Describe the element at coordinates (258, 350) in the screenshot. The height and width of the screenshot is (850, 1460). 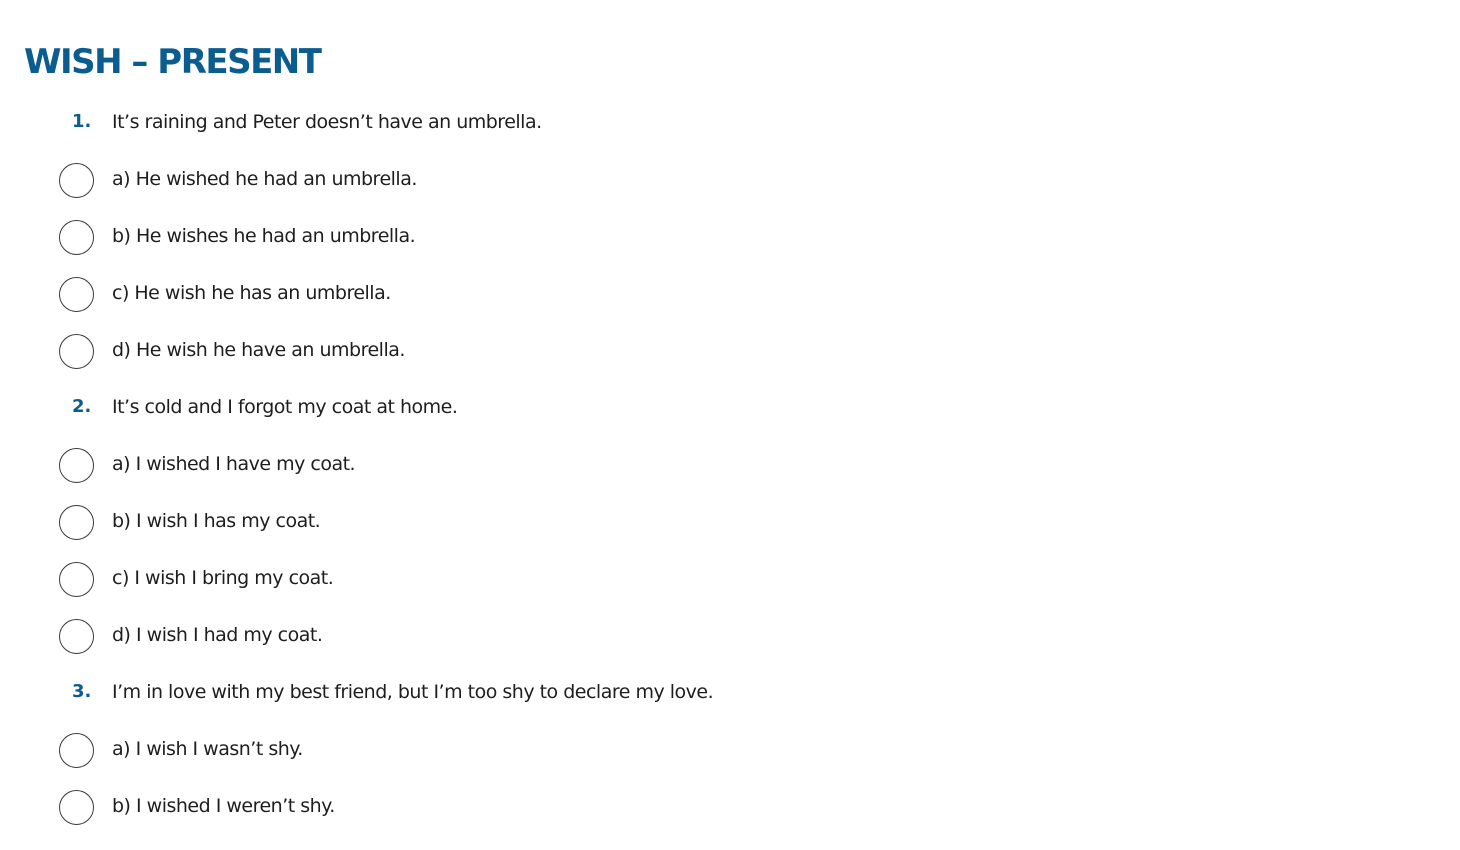
I see `option-label: d) He wish he have an umbrella.` at that location.